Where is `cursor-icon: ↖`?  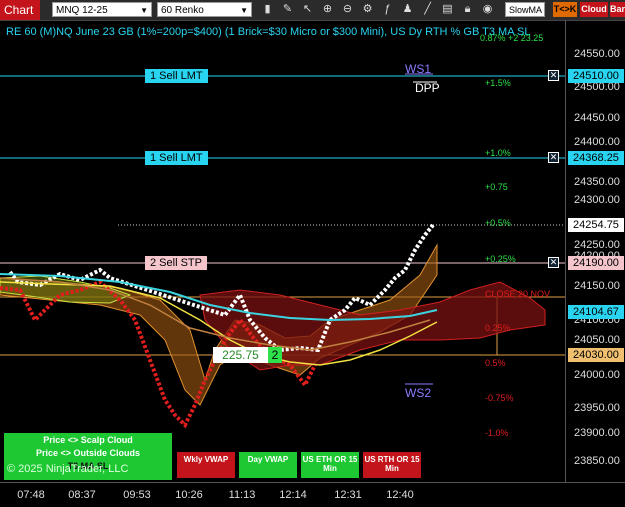
cursor-icon: ↖ is located at coordinates (307, 9).